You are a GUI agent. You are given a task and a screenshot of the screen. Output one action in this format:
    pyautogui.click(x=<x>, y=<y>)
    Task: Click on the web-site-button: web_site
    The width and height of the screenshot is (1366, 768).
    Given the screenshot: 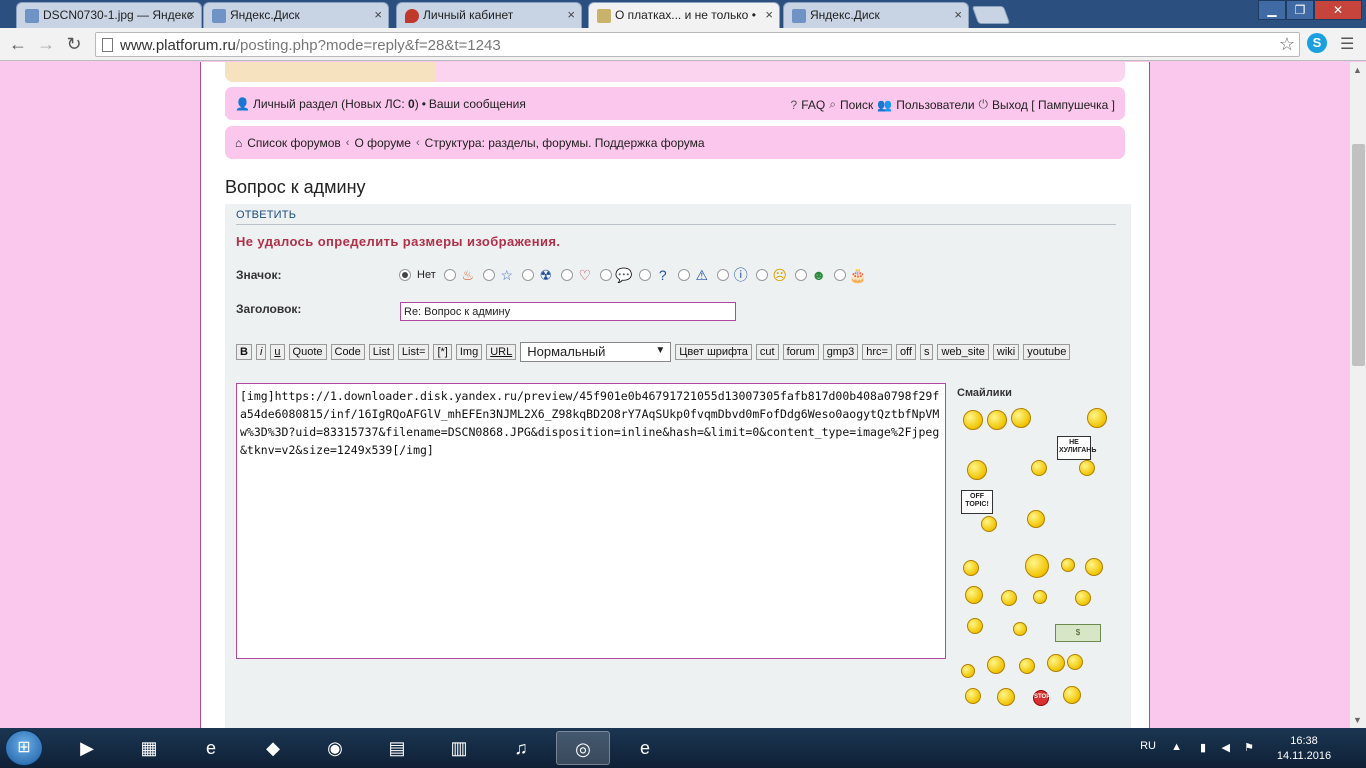 What is the action you would take?
    pyautogui.click(x=963, y=352)
    